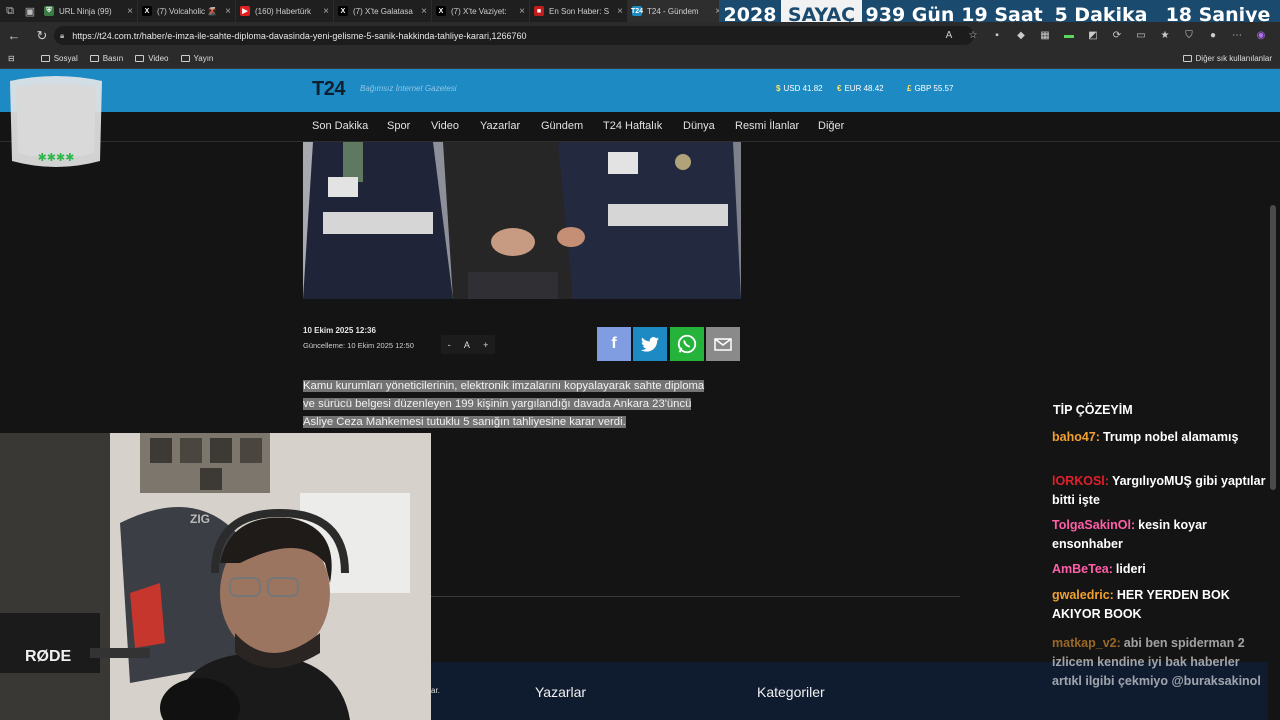 Image resolution: width=1280 pixels, height=720 pixels. I want to click on bookmark-folder: Basın, so click(106, 58).